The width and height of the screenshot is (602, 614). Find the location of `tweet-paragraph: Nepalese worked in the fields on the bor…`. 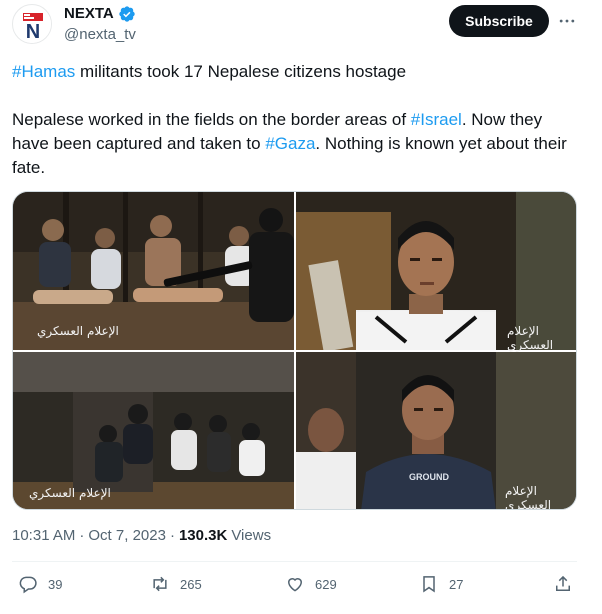

tweet-paragraph: Nepalese worked in the fields on the bor… is located at coordinates (297, 144).